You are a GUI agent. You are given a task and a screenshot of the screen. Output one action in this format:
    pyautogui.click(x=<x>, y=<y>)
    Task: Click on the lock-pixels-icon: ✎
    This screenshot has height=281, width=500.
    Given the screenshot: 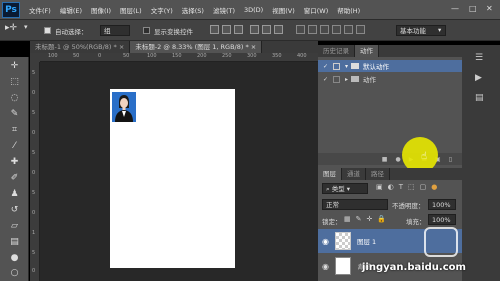 What is the action you would take?
    pyautogui.click(x=359, y=219)
    